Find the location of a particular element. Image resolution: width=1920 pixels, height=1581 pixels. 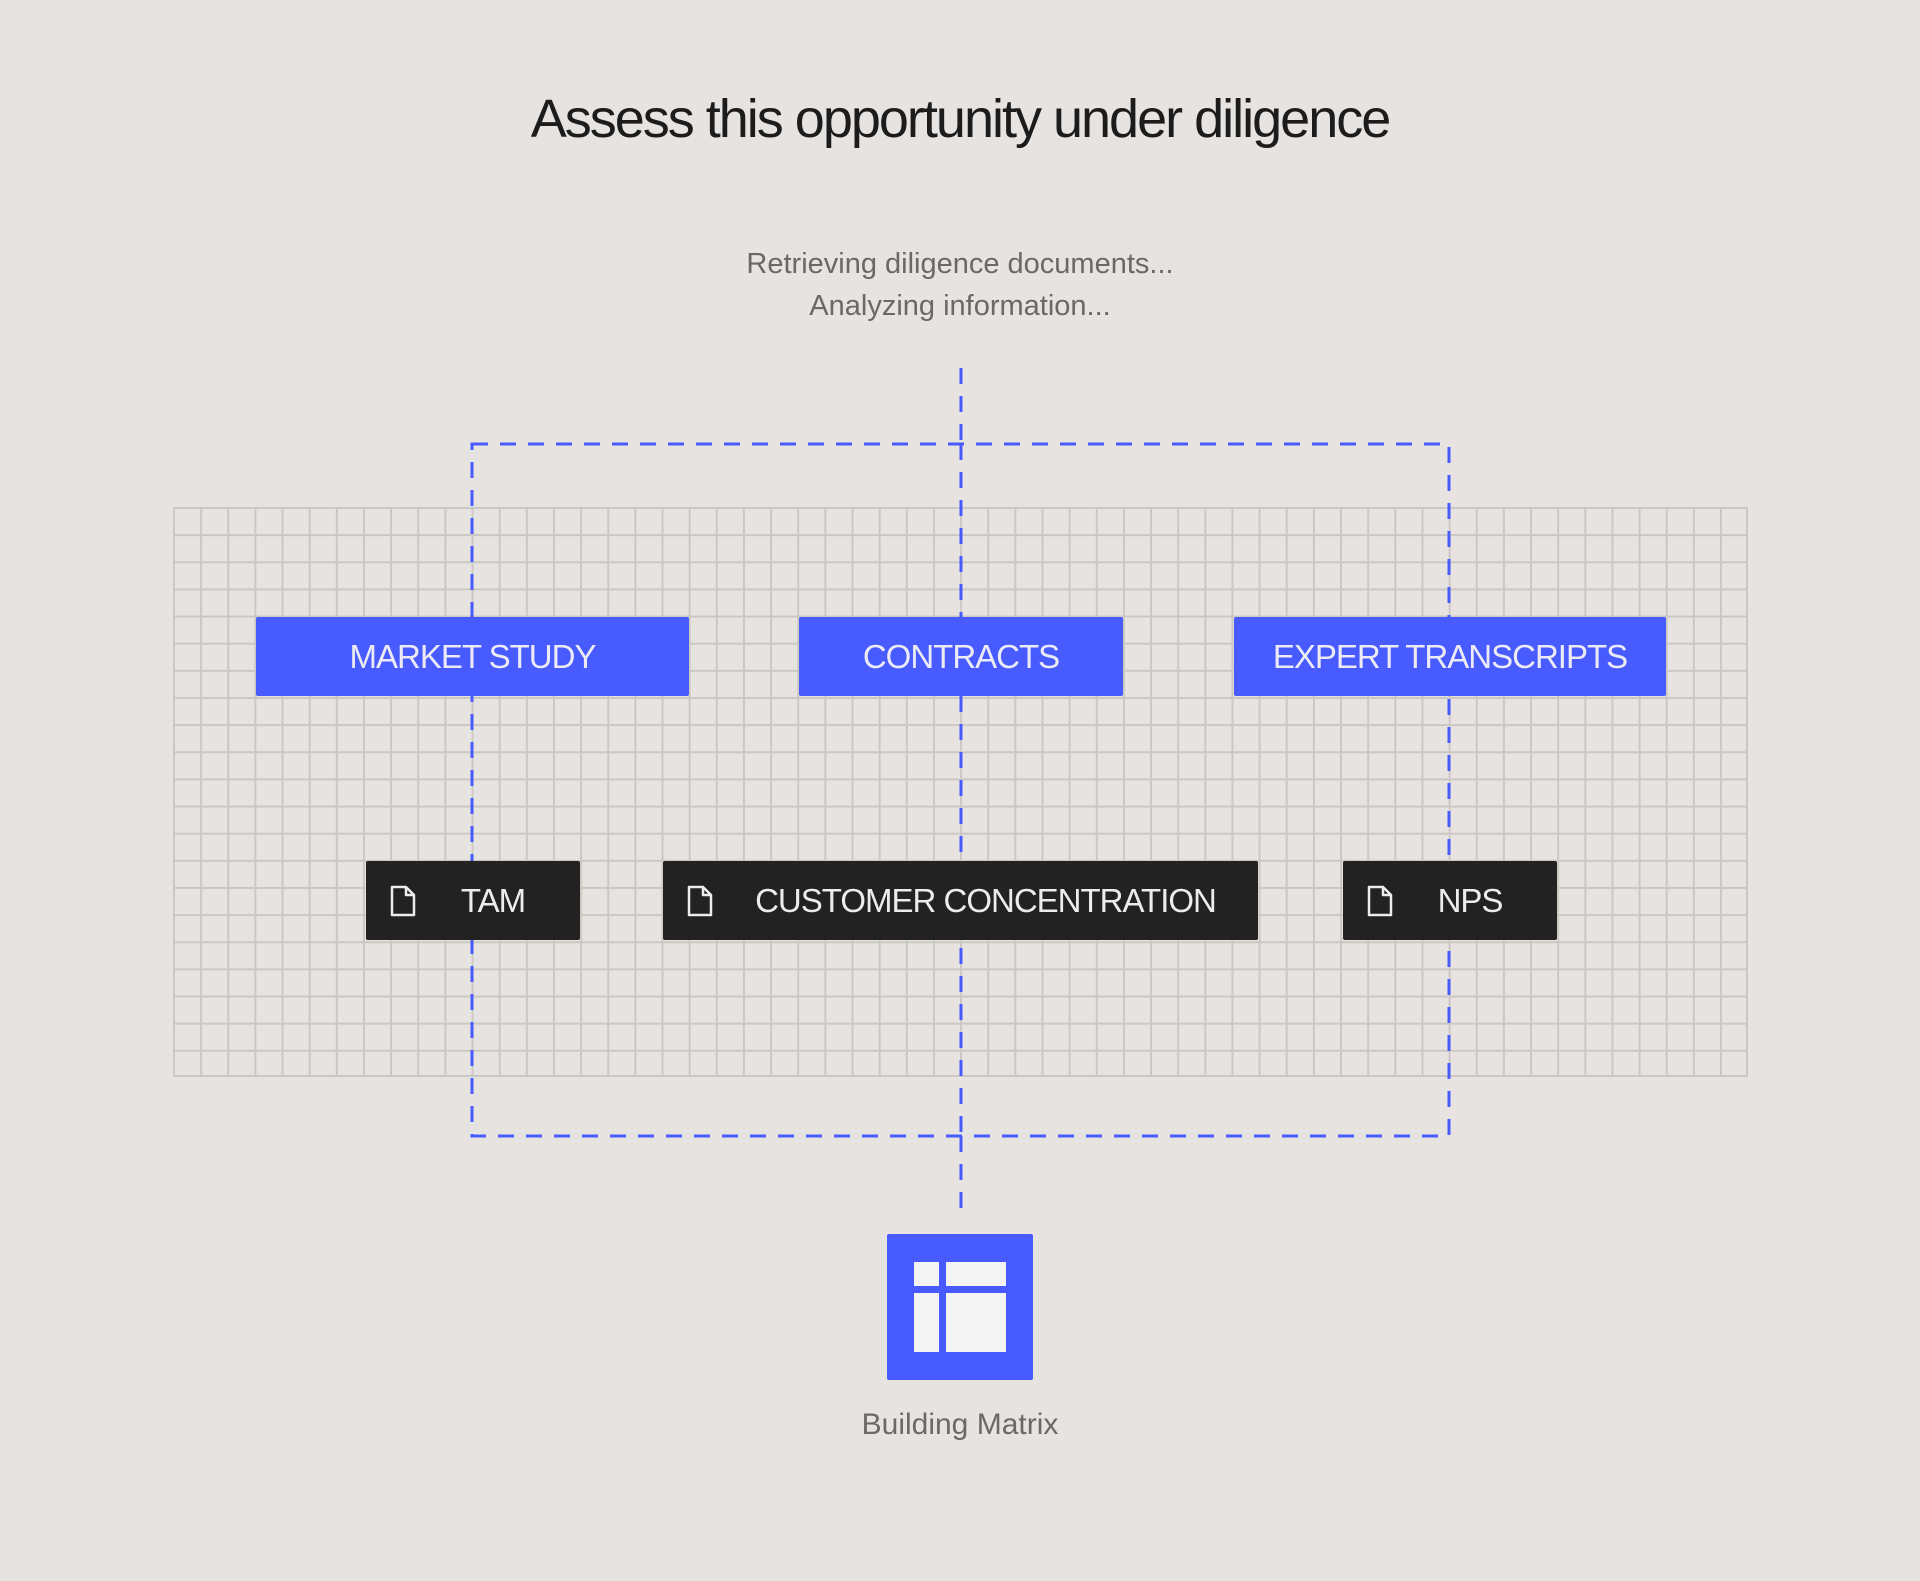

document-tam: TAM is located at coordinates (473, 900).